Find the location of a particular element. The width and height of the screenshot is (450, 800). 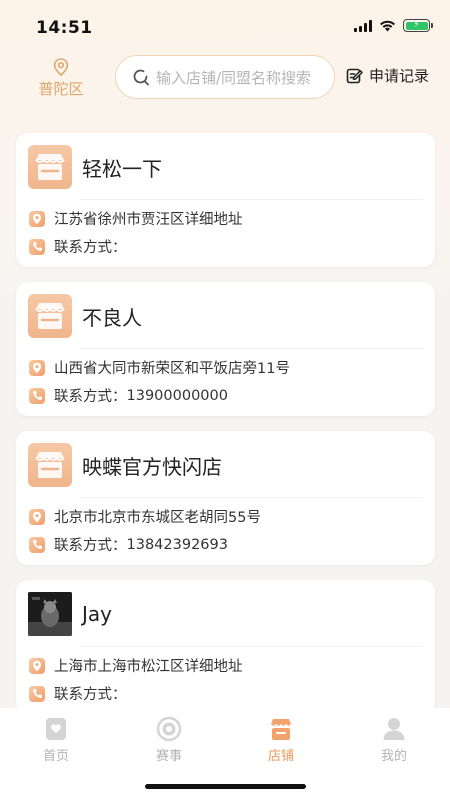

store-header: 映蝶官方快闪店 is located at coordinates (225, 465).